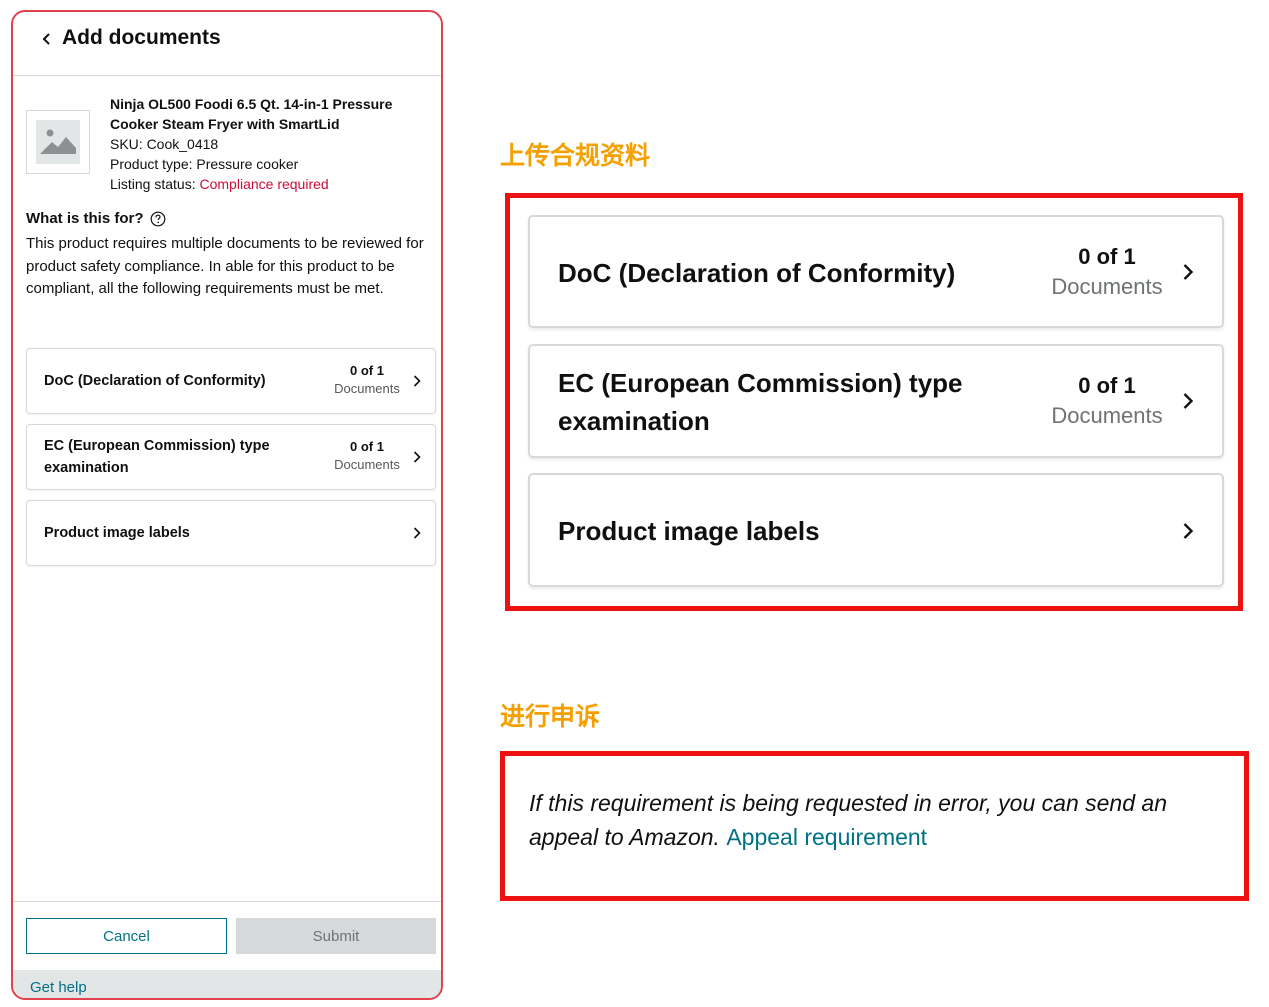 Image resolution: width=1269 pixels, height=1007 pixels. I want to click on listing-status-label: Listing status:, so click(155, 184).